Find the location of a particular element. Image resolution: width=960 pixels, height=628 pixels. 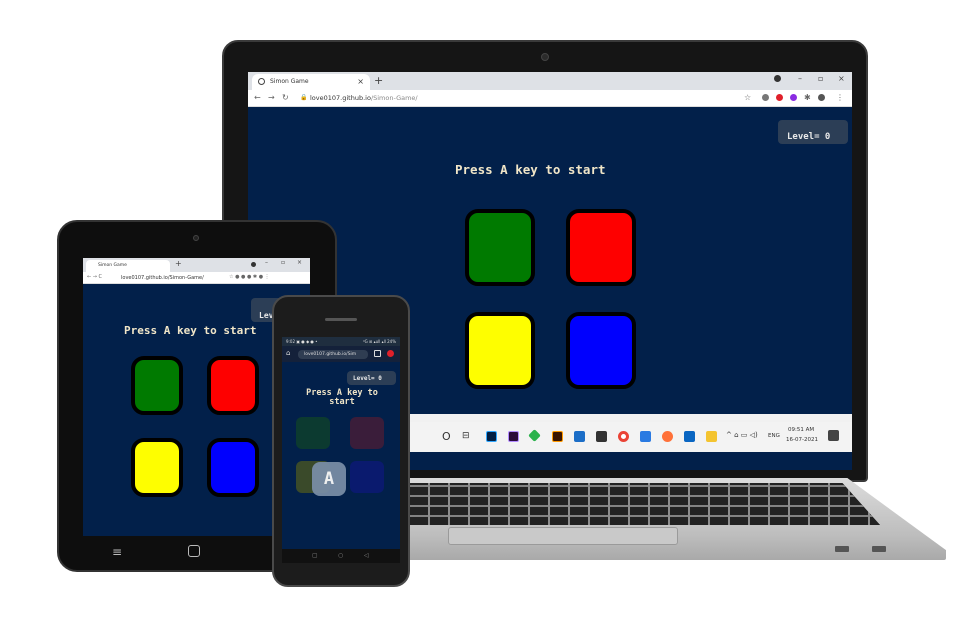

phone-game-title: Press A key to start is located at coordinates (342, 398).